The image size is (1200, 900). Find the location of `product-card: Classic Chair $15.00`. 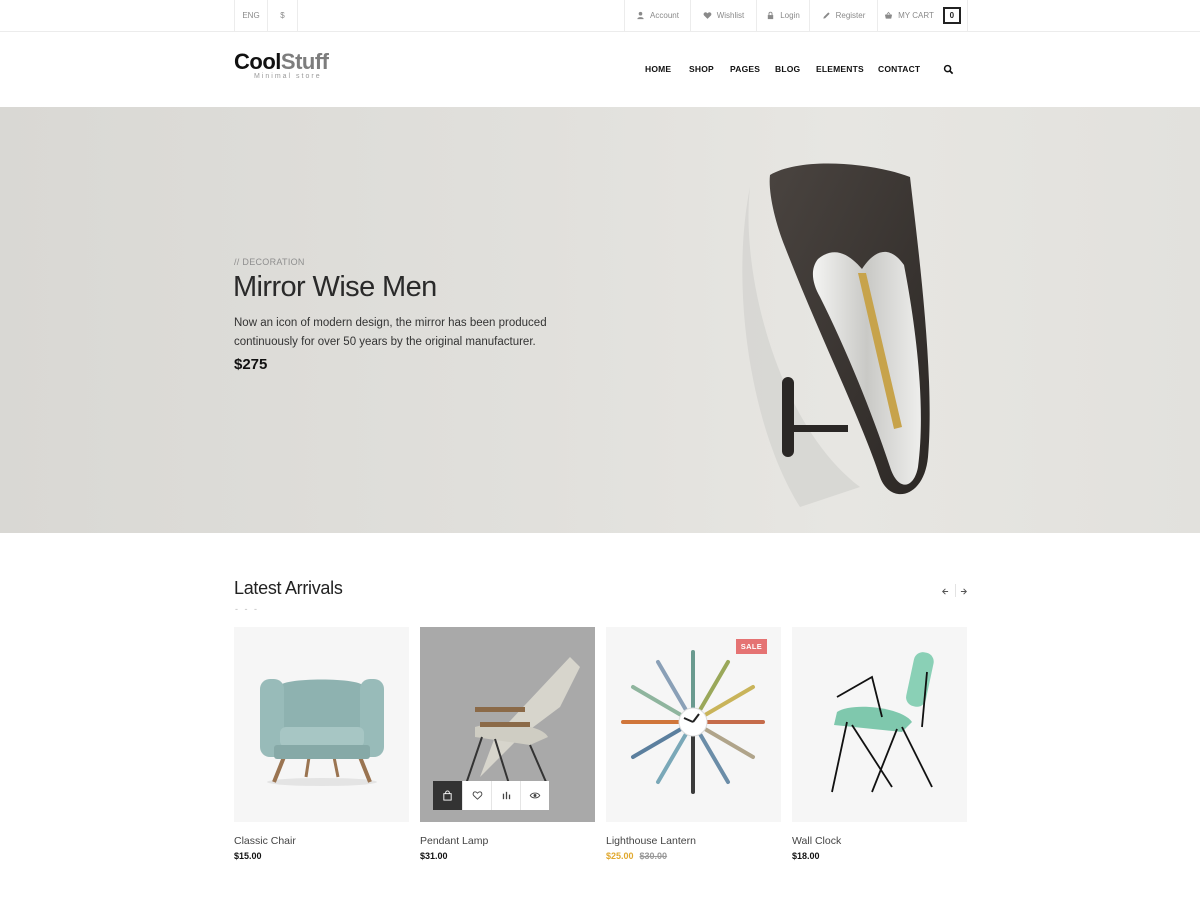

product-card: Classic Chair $15.00 is located at coordinates (321, 744).